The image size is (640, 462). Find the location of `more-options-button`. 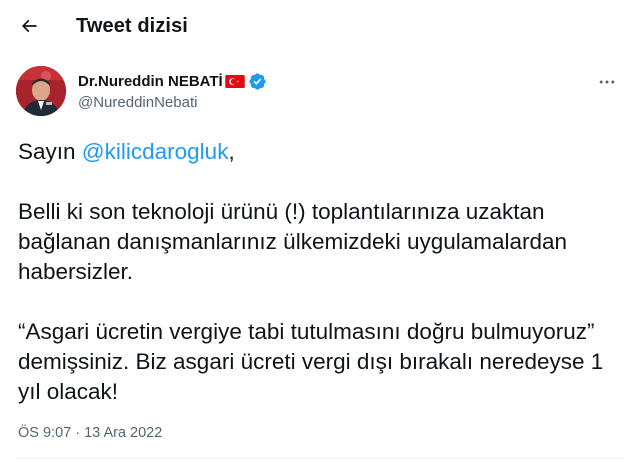

more-options-button is located at coordinates (607, 82).